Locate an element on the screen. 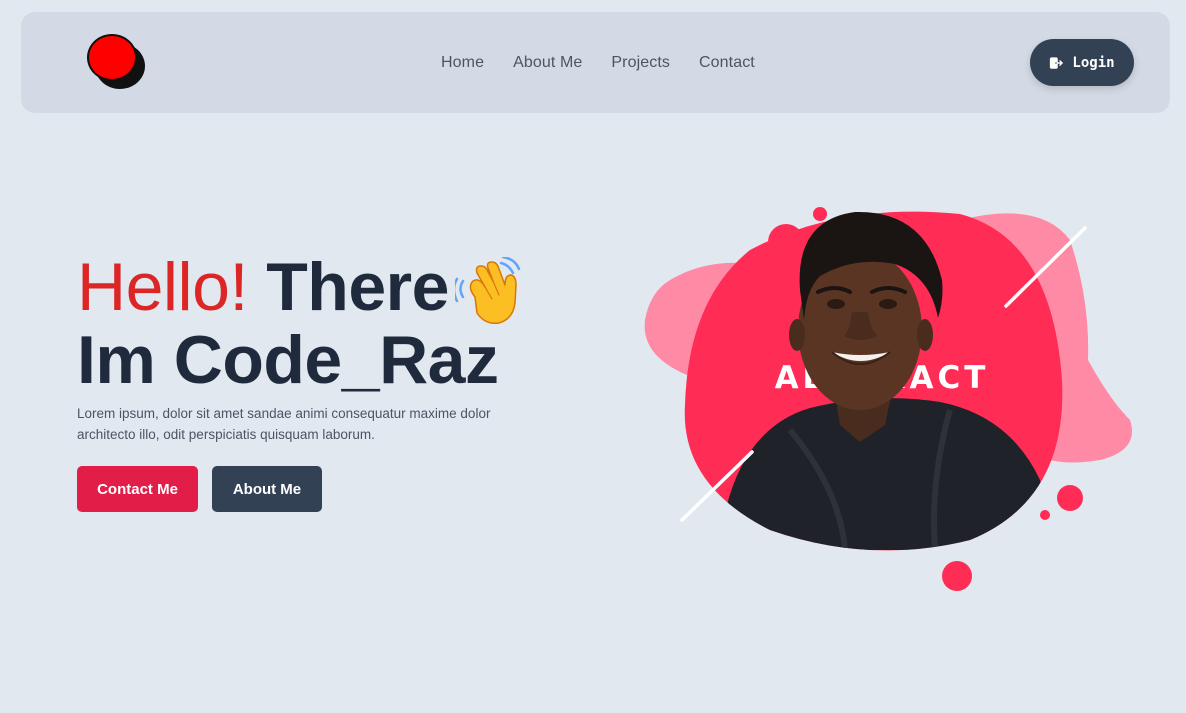  navbar: Home About Me Projects Contact Login is located at coordinates (595, 62).